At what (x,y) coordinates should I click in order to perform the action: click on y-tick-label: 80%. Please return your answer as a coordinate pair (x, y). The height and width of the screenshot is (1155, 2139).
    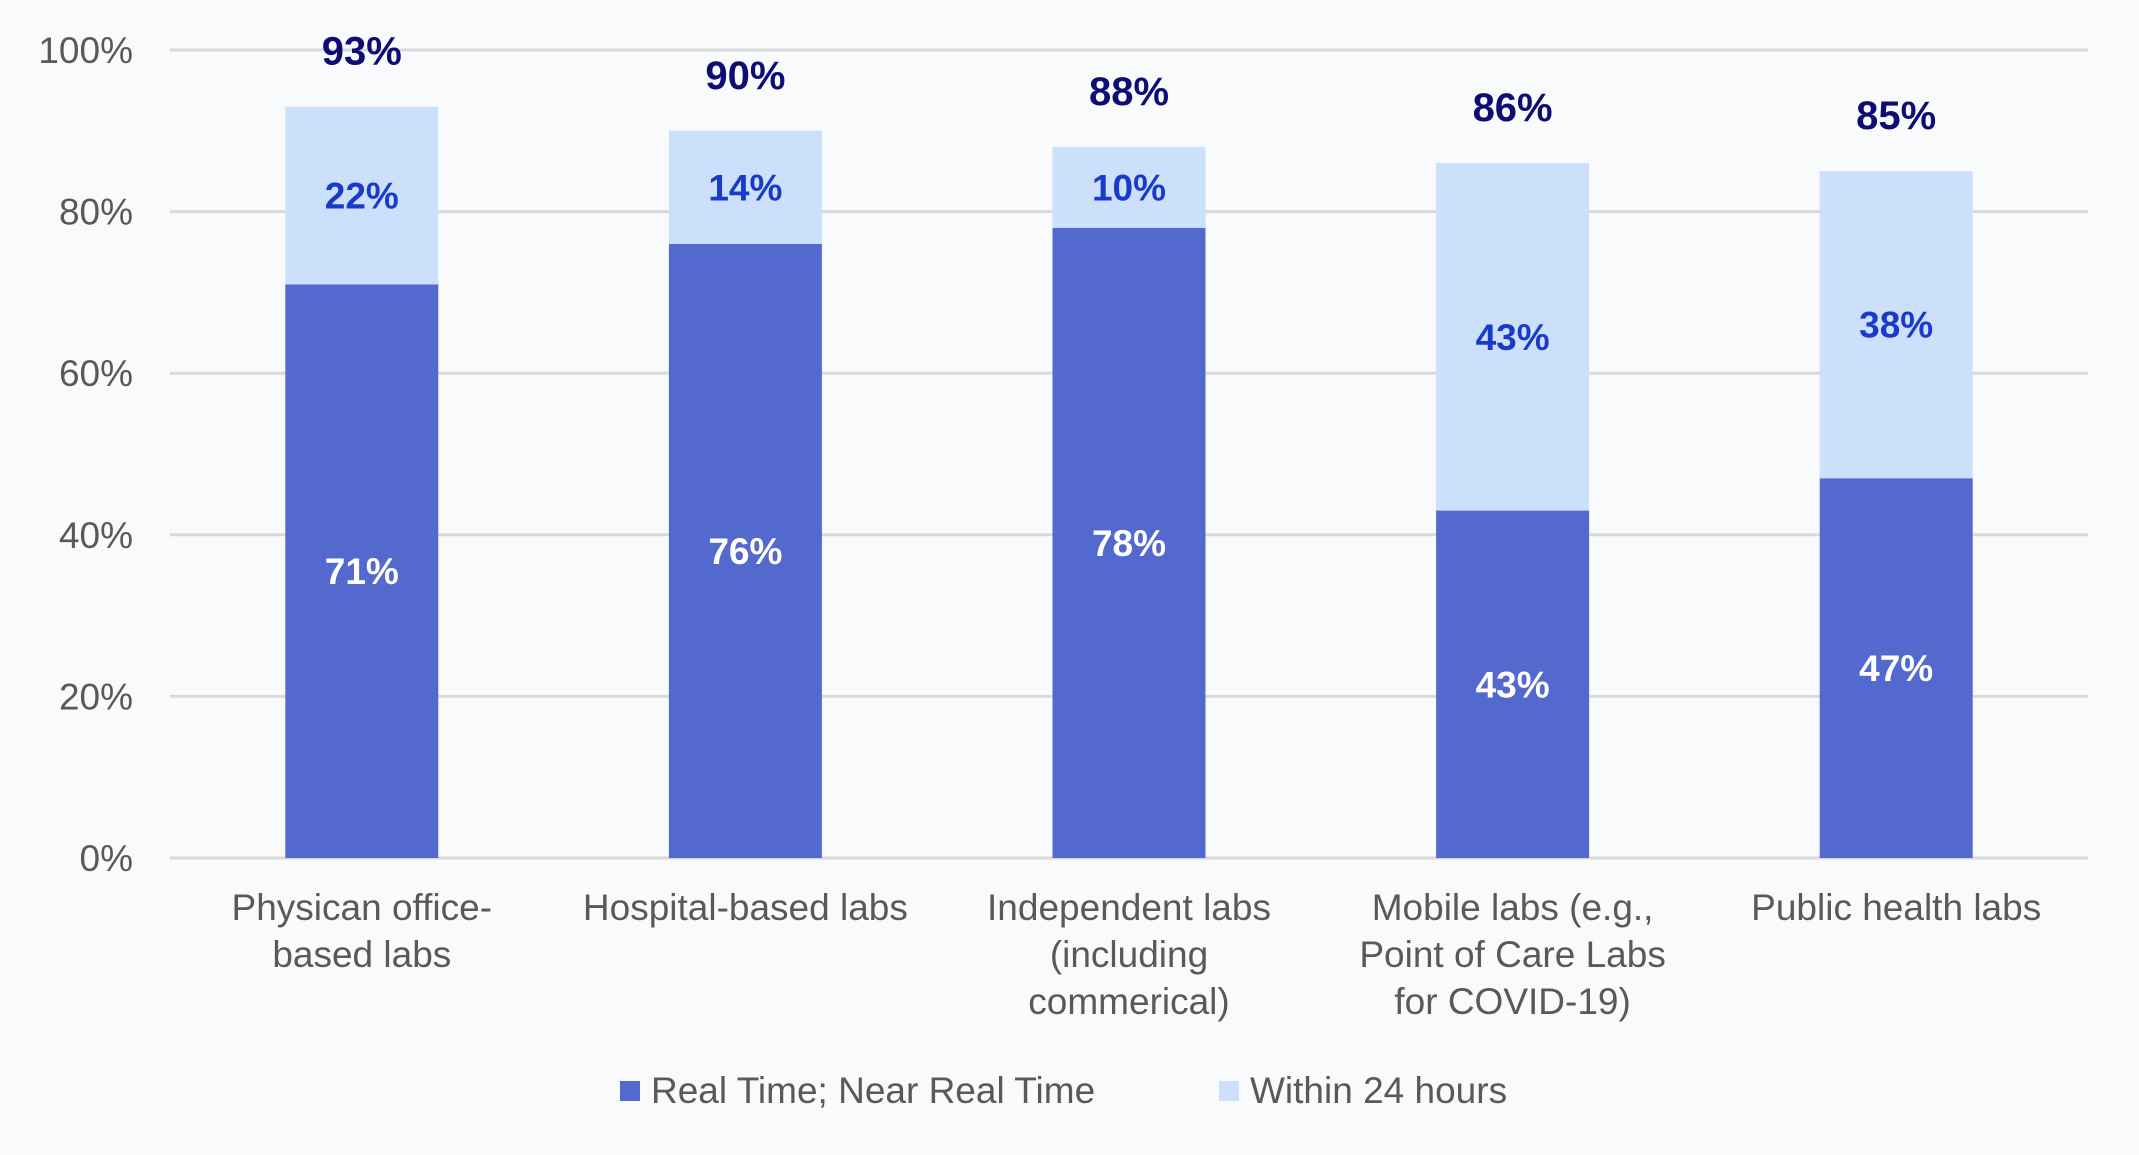
    Looking at the image, I should click on (96, 212).